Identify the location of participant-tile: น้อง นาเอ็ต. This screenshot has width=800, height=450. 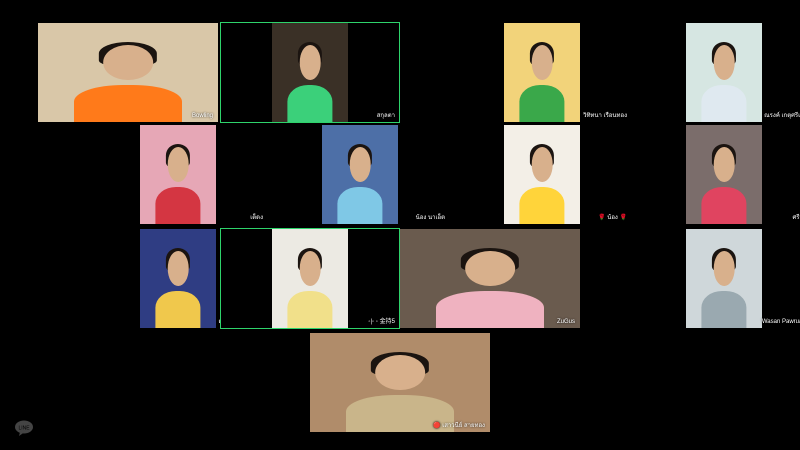
(360, 174).